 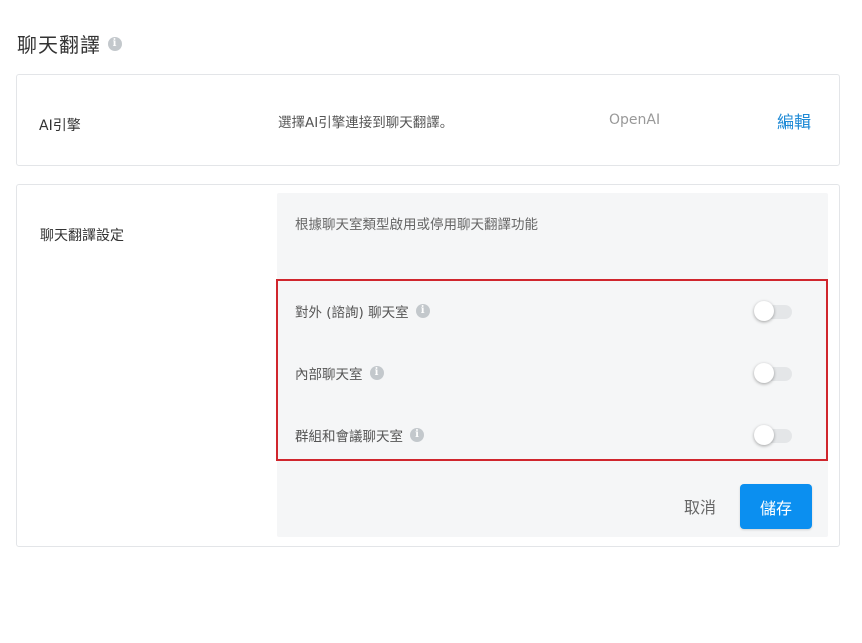 I want to click on toggle-row-label: 對外 (諮詢) 聊天室 i, so click(x=362, y=311).